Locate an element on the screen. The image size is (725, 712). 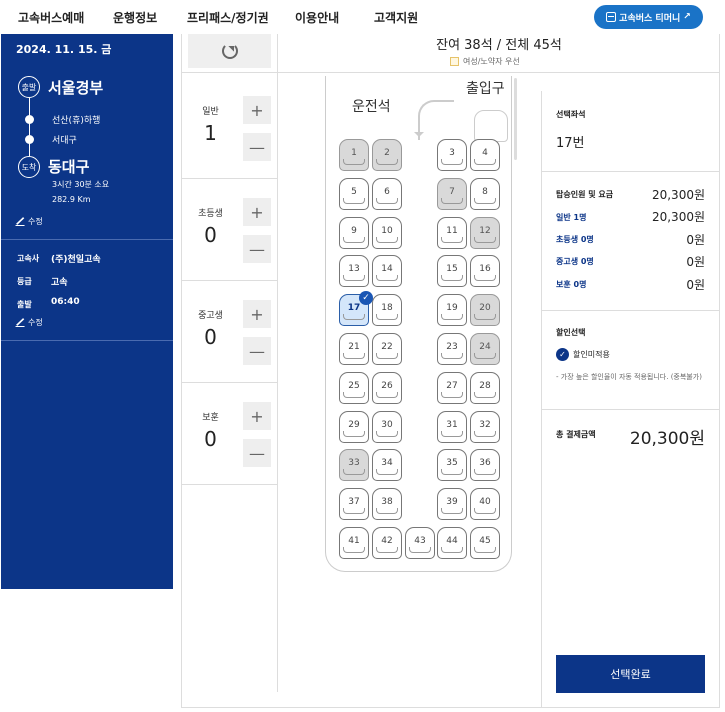
seat-11: 11 is located at coordinates (452, 232).